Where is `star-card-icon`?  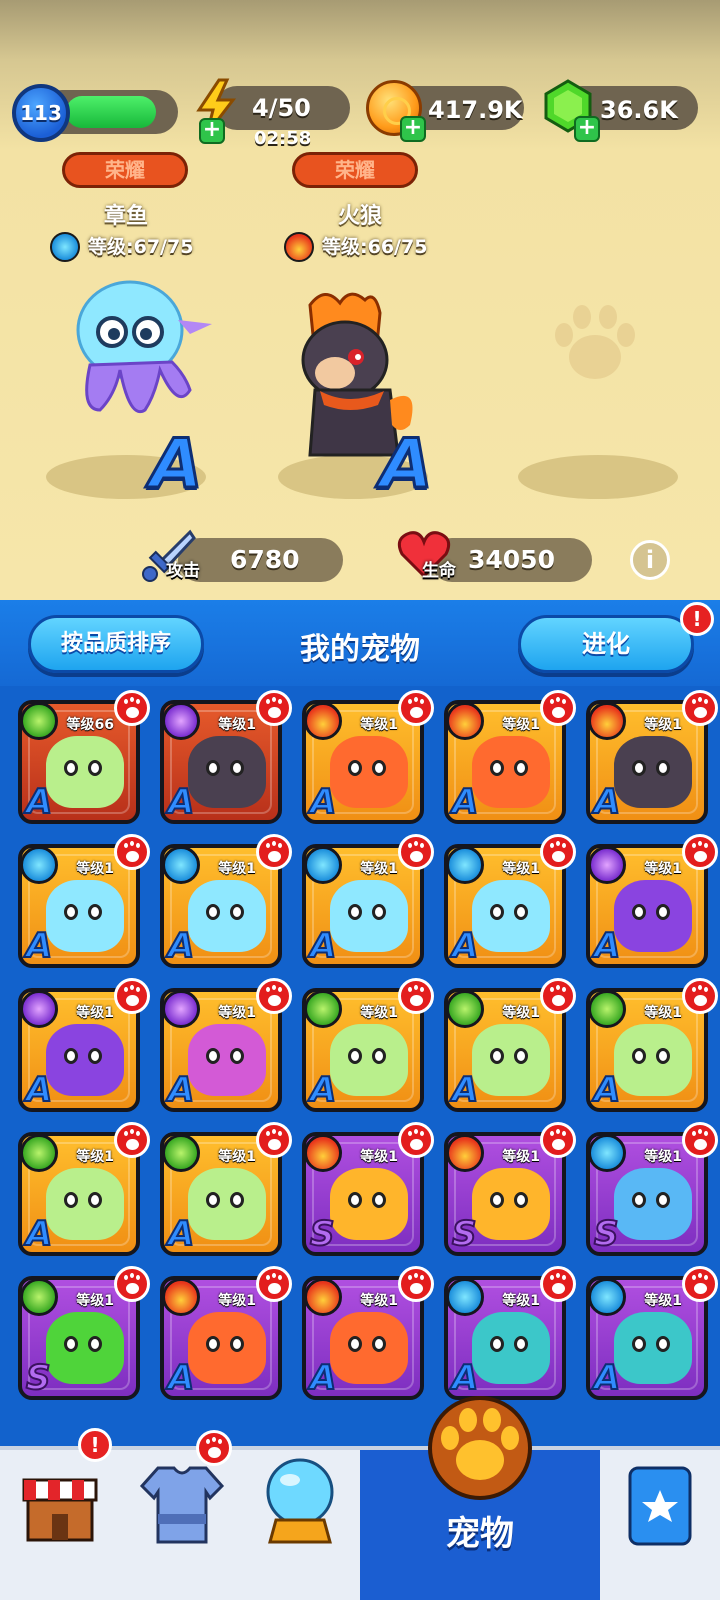
star-card-icon is located at coordinates (660, 1506).